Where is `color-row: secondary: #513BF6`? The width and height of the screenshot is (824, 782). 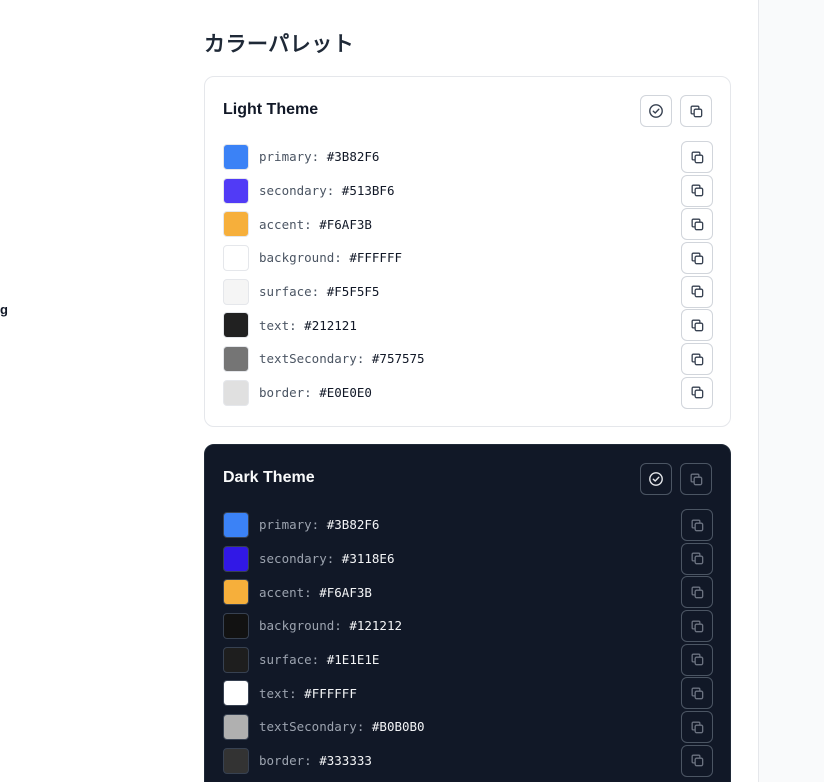
color-row: secondary: #513BF6 is located at coordinates (468, 191).